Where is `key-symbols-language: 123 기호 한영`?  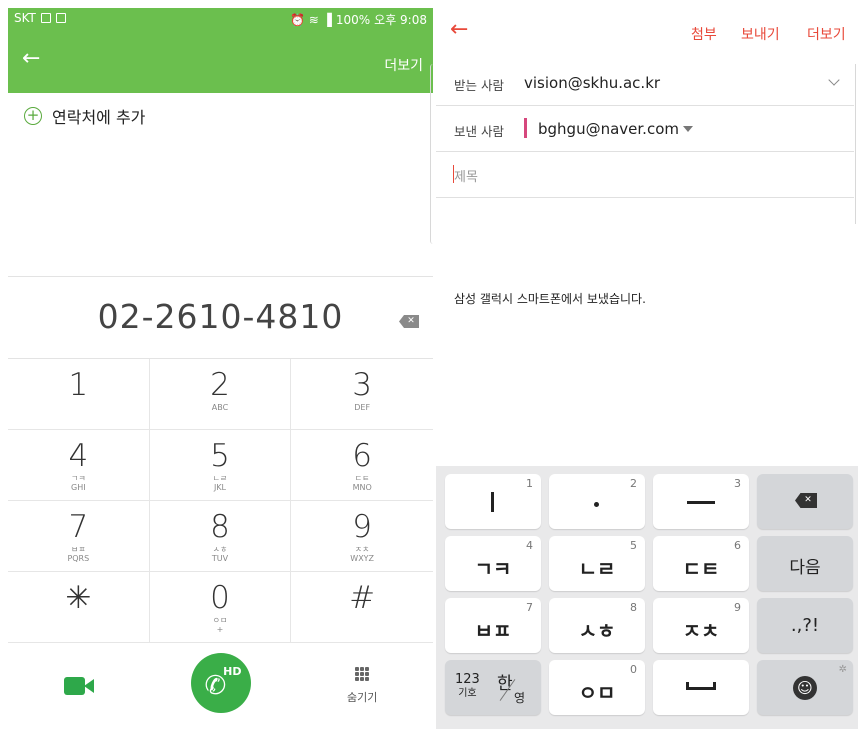
key-symbols-language: 123 기호 한영 is located at coordinates (493, 687).